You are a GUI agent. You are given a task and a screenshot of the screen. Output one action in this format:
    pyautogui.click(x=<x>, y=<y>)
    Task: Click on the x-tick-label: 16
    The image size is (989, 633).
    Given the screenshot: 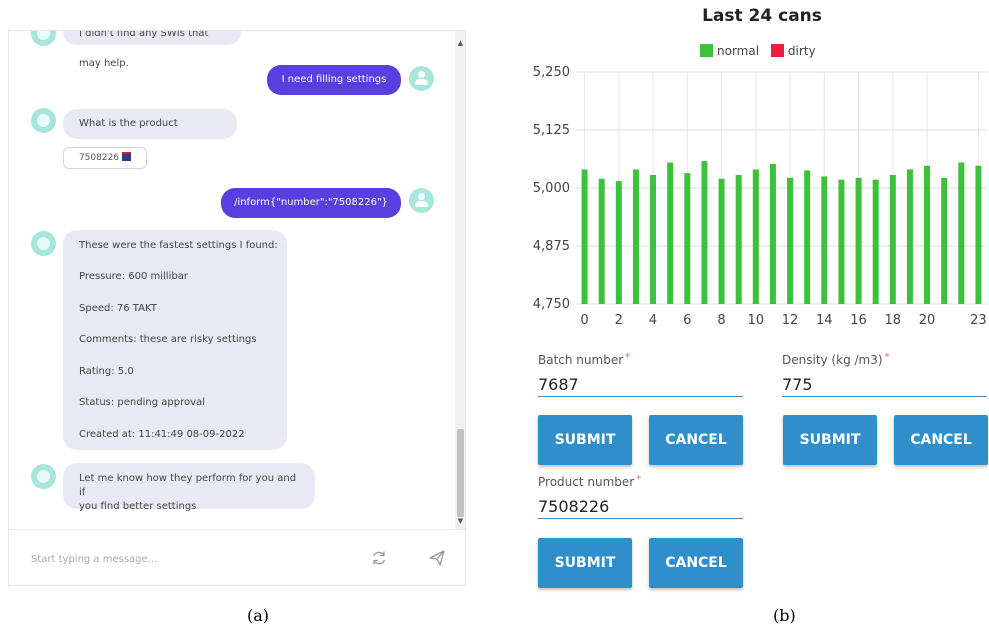 What is the action you would take?
    pyautogui.click(x=858, y=320)
    